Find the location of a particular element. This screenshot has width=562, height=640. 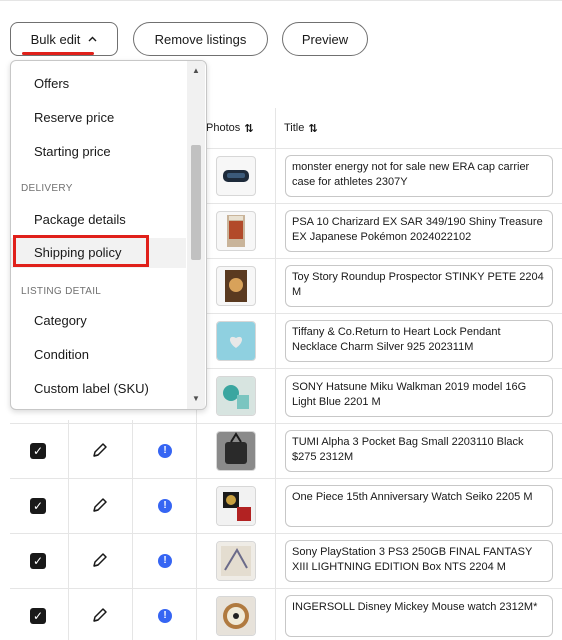

top-divider is located at coordinates (281, 0).